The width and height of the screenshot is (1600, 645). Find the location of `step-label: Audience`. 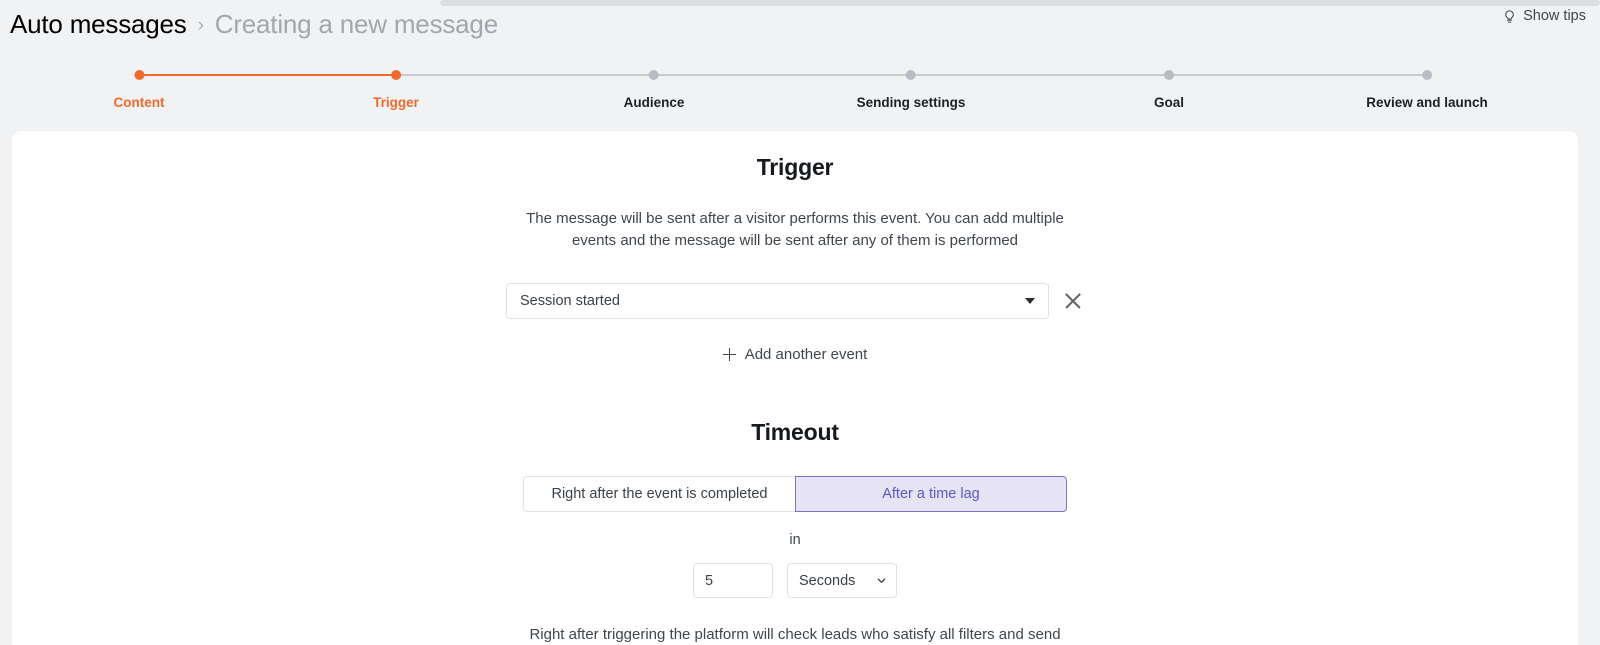

step-label: Audience is located at coordinates (654, 102).